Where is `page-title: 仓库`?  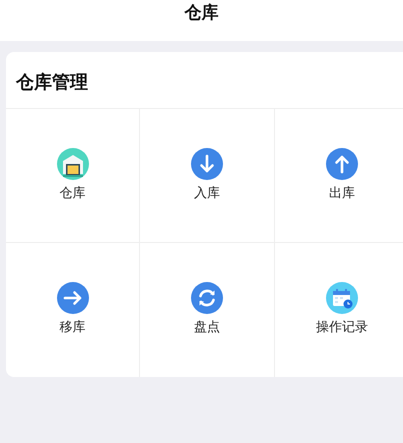 page-title: 仓库 is located at coordinates (201, 13).